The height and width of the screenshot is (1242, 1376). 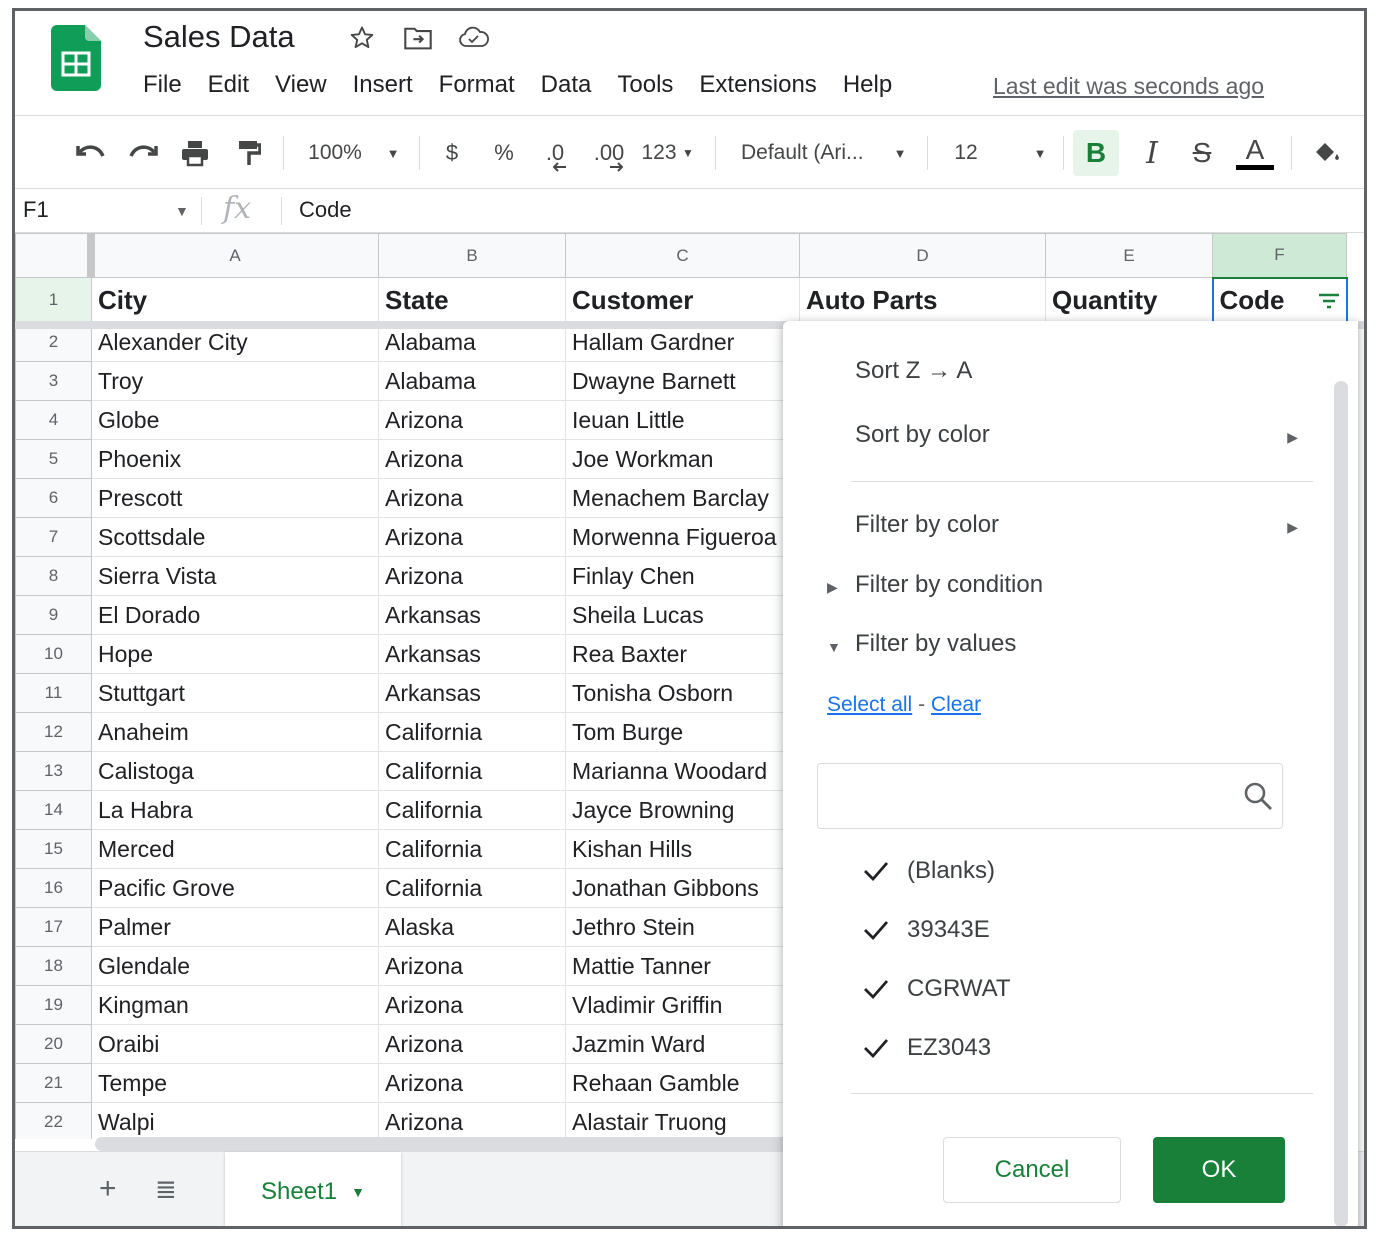 I want to click on cell-city: Tempe, so click(x=235, y=1083).